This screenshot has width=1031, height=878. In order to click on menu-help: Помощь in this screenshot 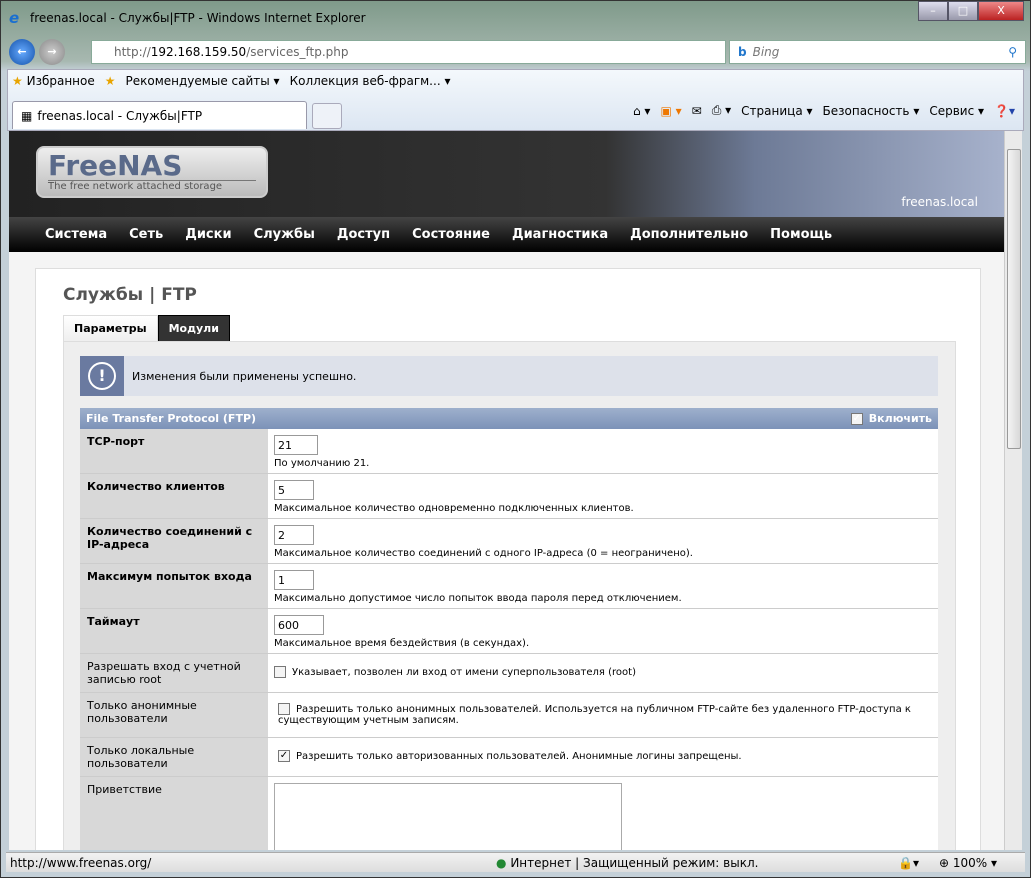, I will do `click(801, 234)`.